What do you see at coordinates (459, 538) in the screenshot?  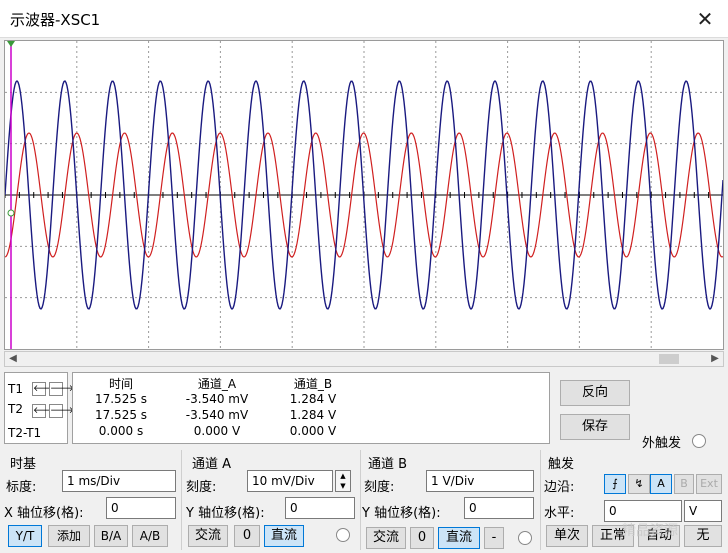 I see `channel-b-dc-button: 直流` at bounding box center [459, 538].